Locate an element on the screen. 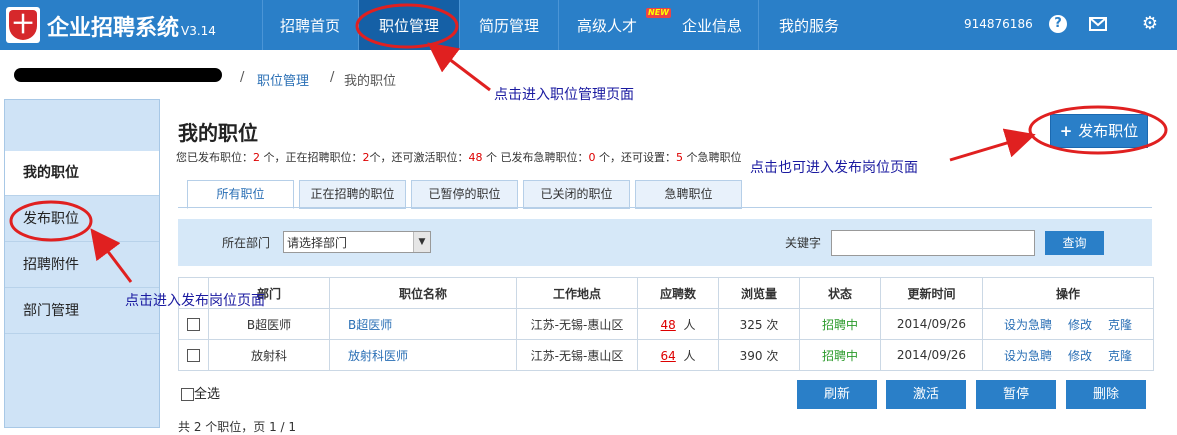 The height and width of the screenshot is (435, 1177). annotation-nav: 点击进入职位管理页面 is located at coordinates (564, 95).